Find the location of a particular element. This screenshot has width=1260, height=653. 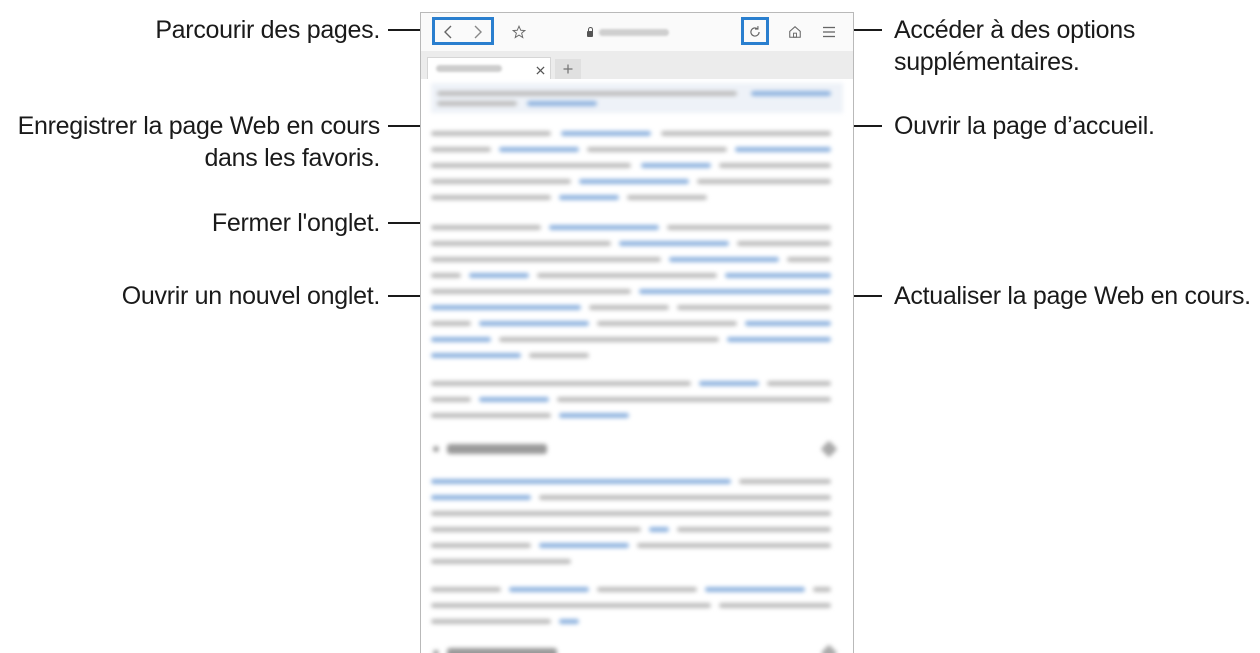

menu-icon is located at coordinates (829, 32).